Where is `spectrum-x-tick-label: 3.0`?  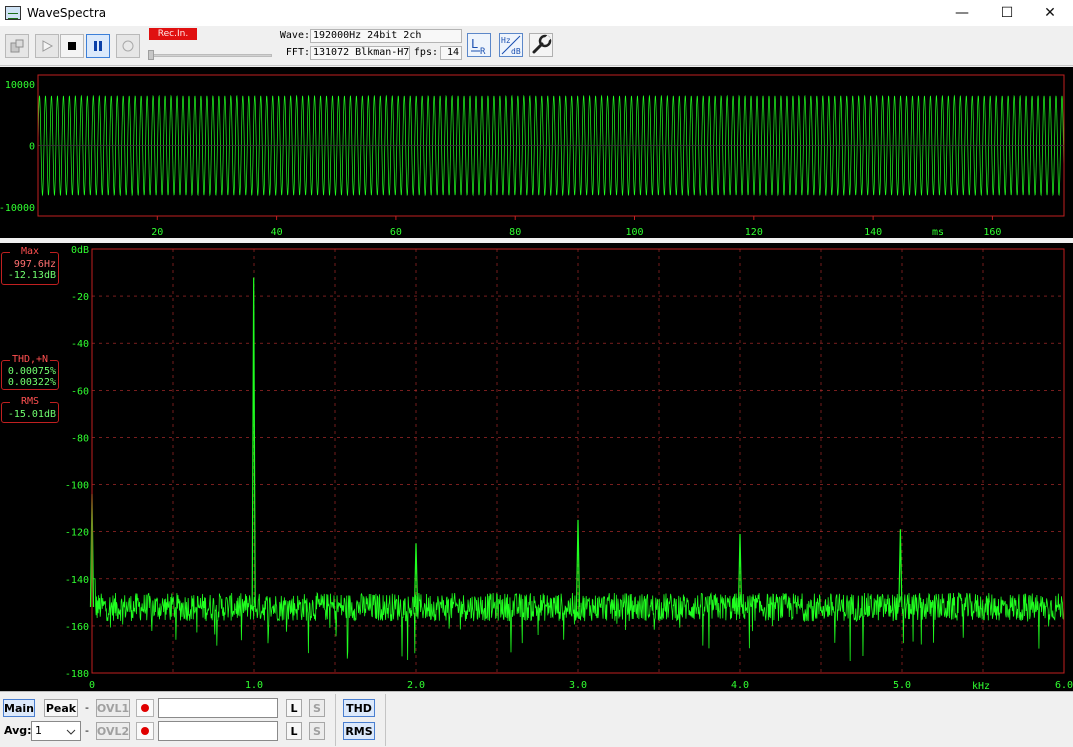
spectrum-x-tick-label: 3.0 is located at coordinates (578, 685).